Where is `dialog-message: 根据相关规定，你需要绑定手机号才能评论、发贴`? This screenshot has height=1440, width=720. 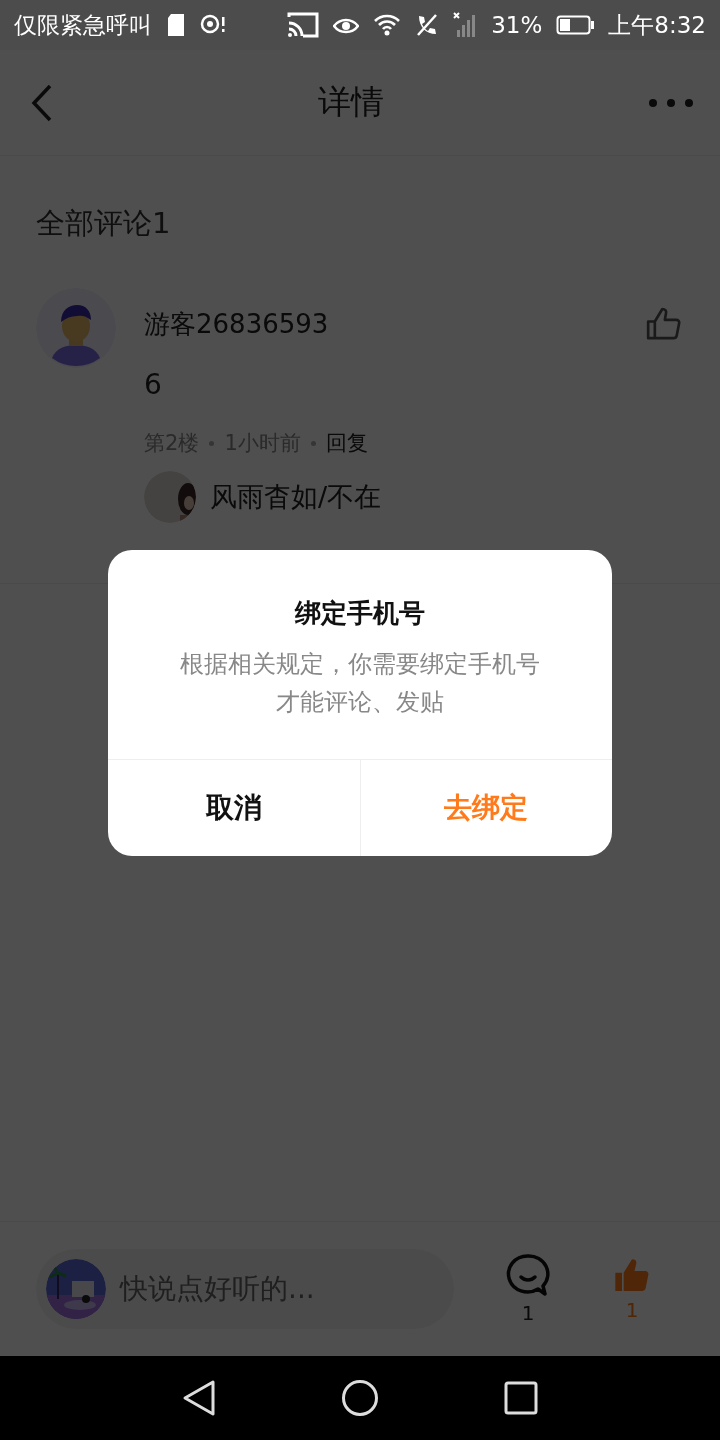
dialog-message: 根据相关规定，你需要绑定手机号才能评论、发贴 is located at coordinates (360, 683).